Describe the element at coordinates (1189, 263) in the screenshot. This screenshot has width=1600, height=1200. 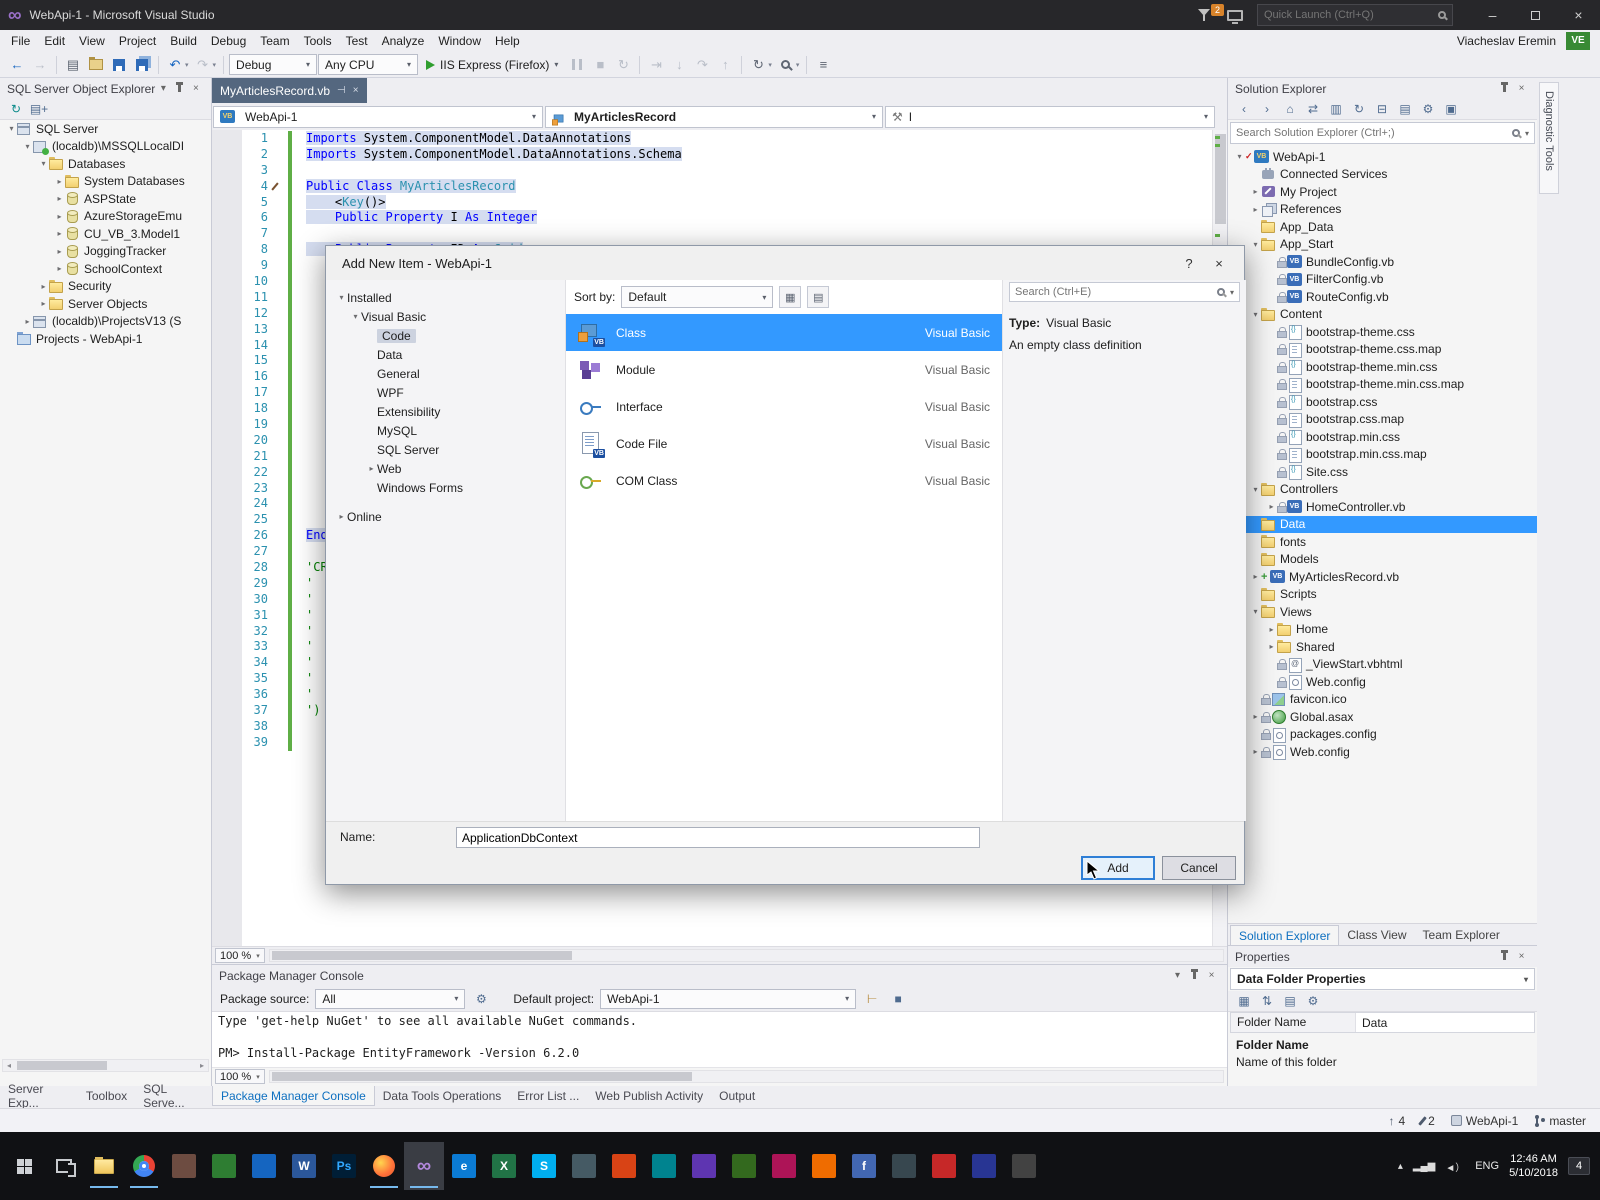
I see `help-button: ?` at that location.